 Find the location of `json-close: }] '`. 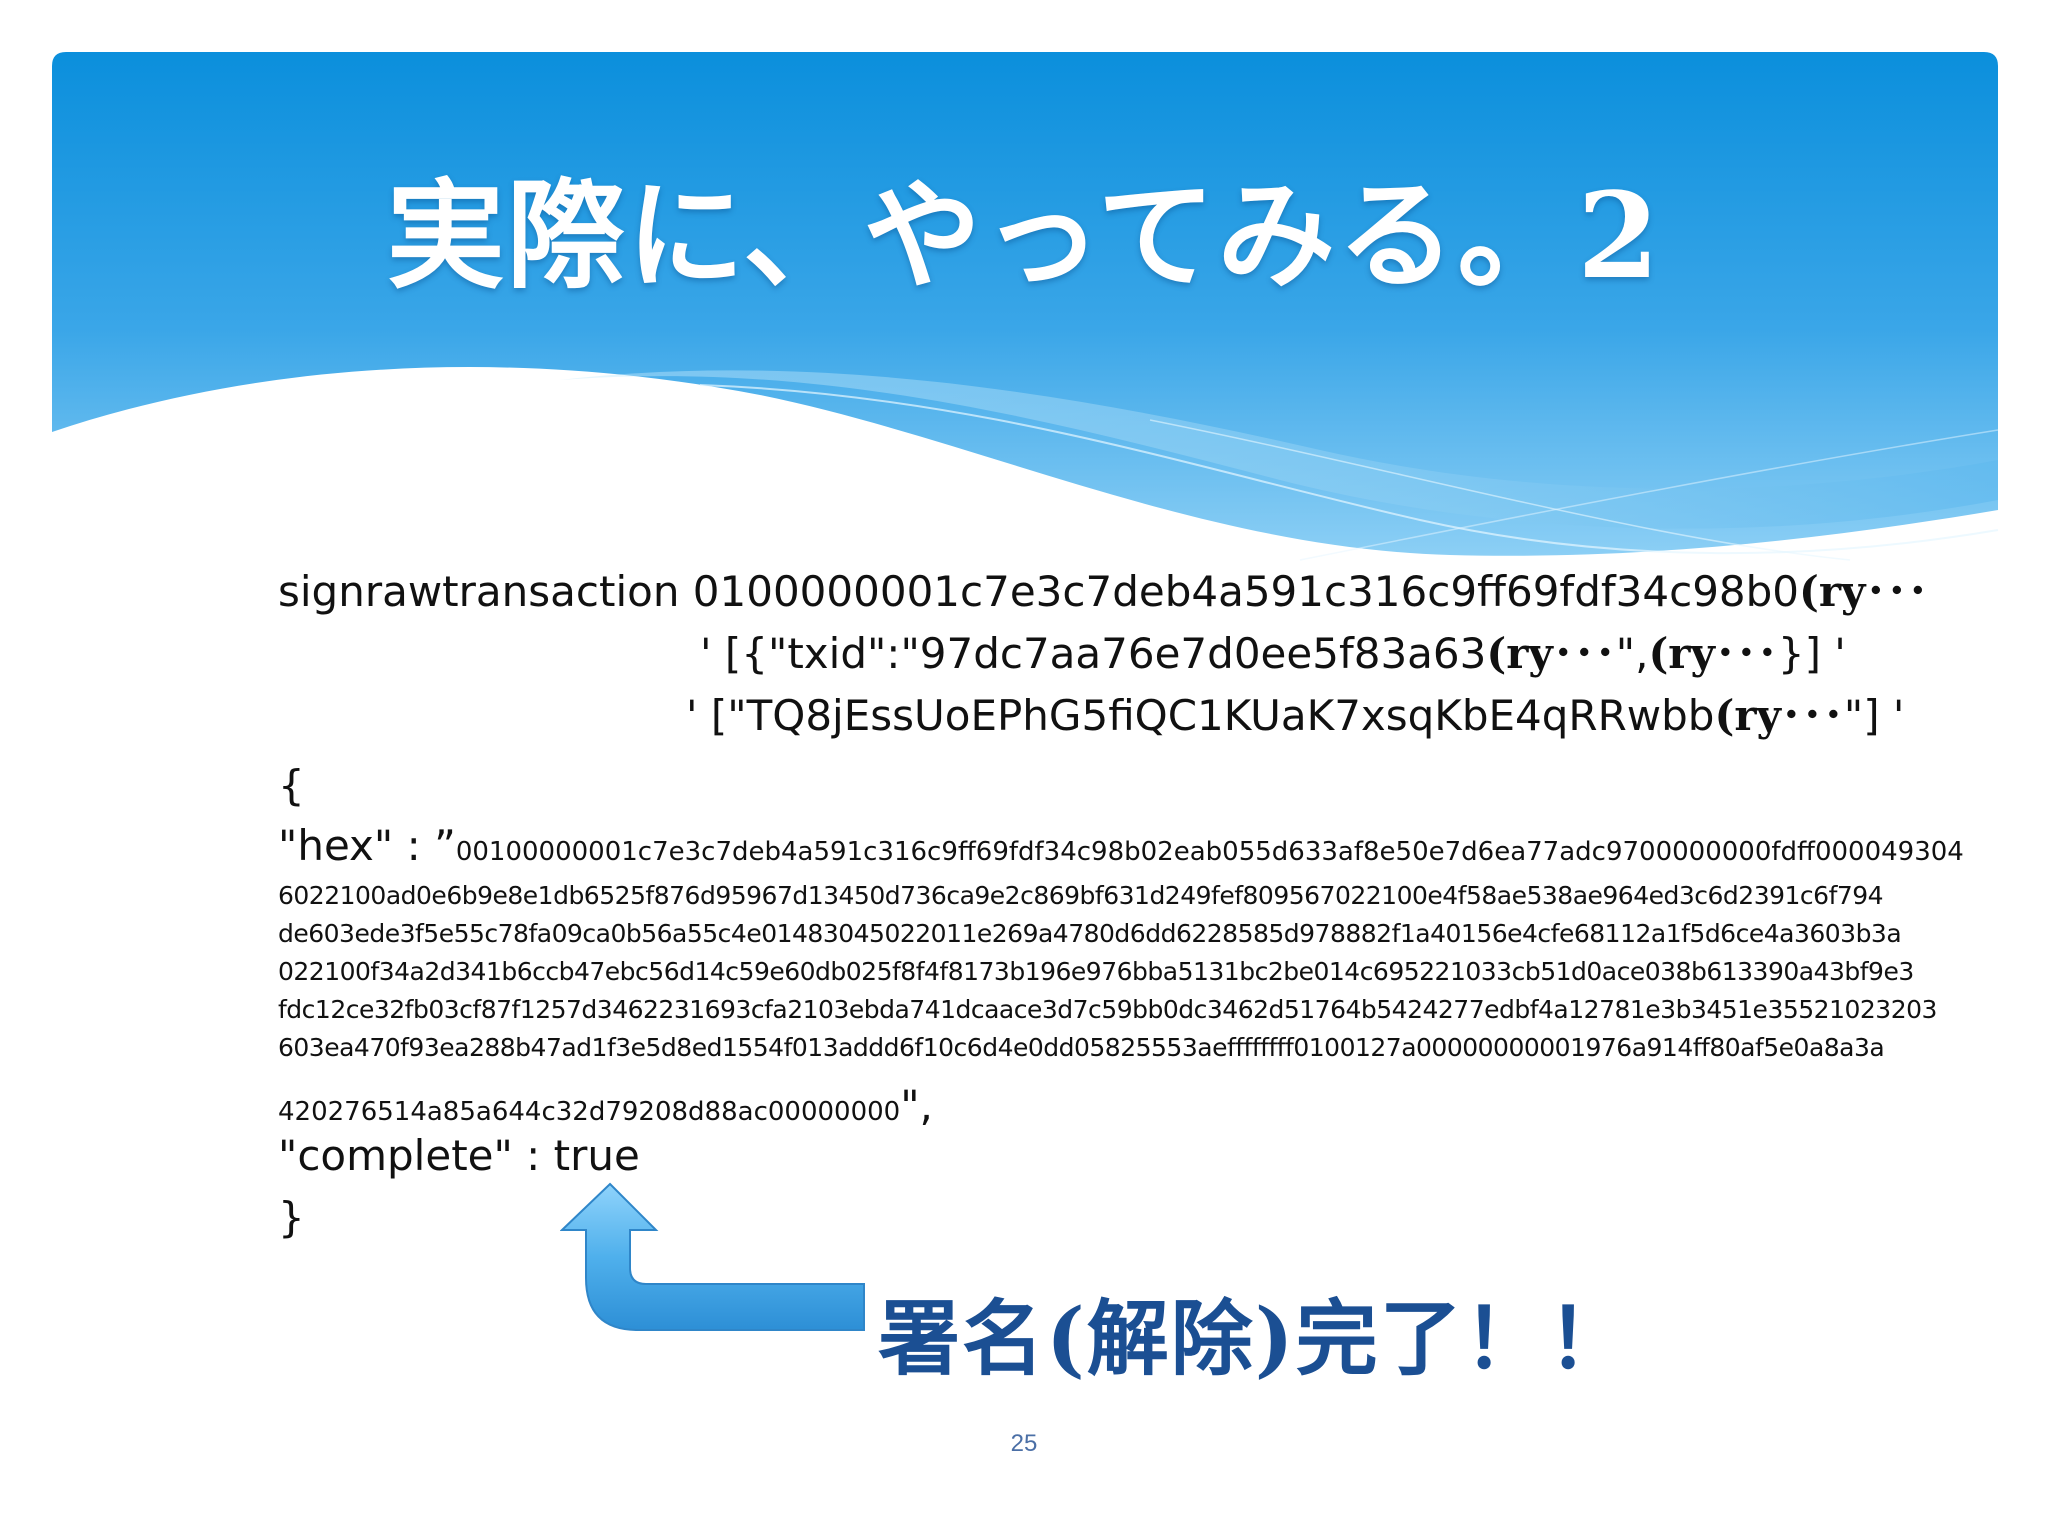

json-close: }] ' is located at coordinates (1811, 653).